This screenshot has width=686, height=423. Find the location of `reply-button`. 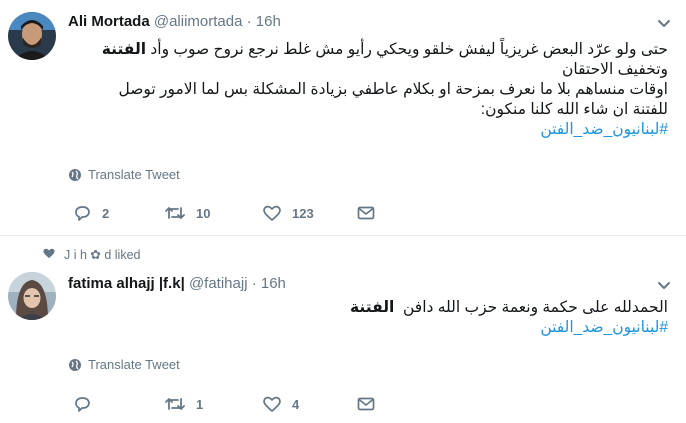

reply-button is located at coordinates (118, 404).